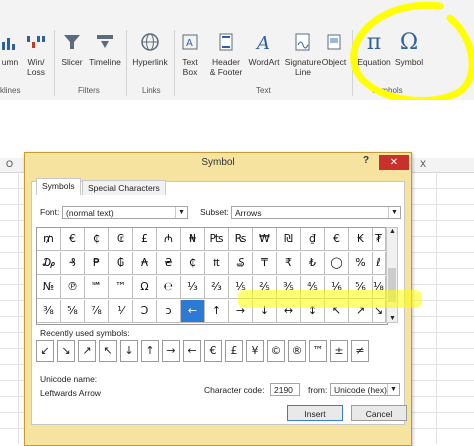 The image size is (474, 446). What do you see at coordinates (313, 263) in the screenshot?
I see `symbol-cell: ₺` at bounding box center [313, 263].